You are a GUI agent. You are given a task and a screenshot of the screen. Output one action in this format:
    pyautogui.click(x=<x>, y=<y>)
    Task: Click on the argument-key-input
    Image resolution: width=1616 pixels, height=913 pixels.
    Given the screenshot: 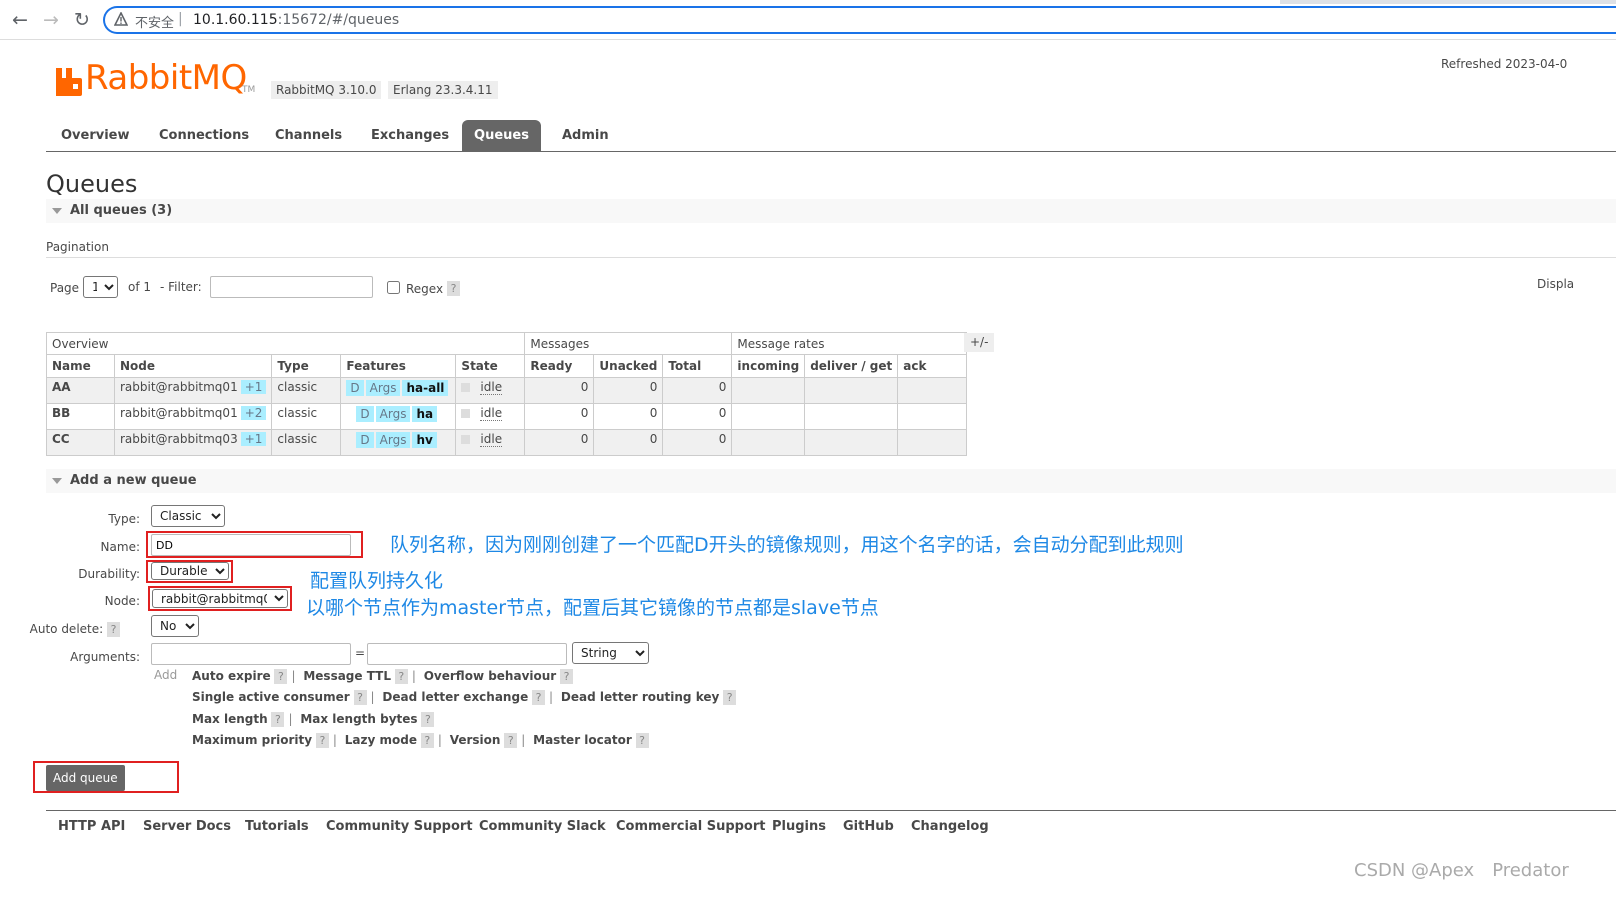 What is the action you would take?
    pyautogui.click(x=251, y=654)
    